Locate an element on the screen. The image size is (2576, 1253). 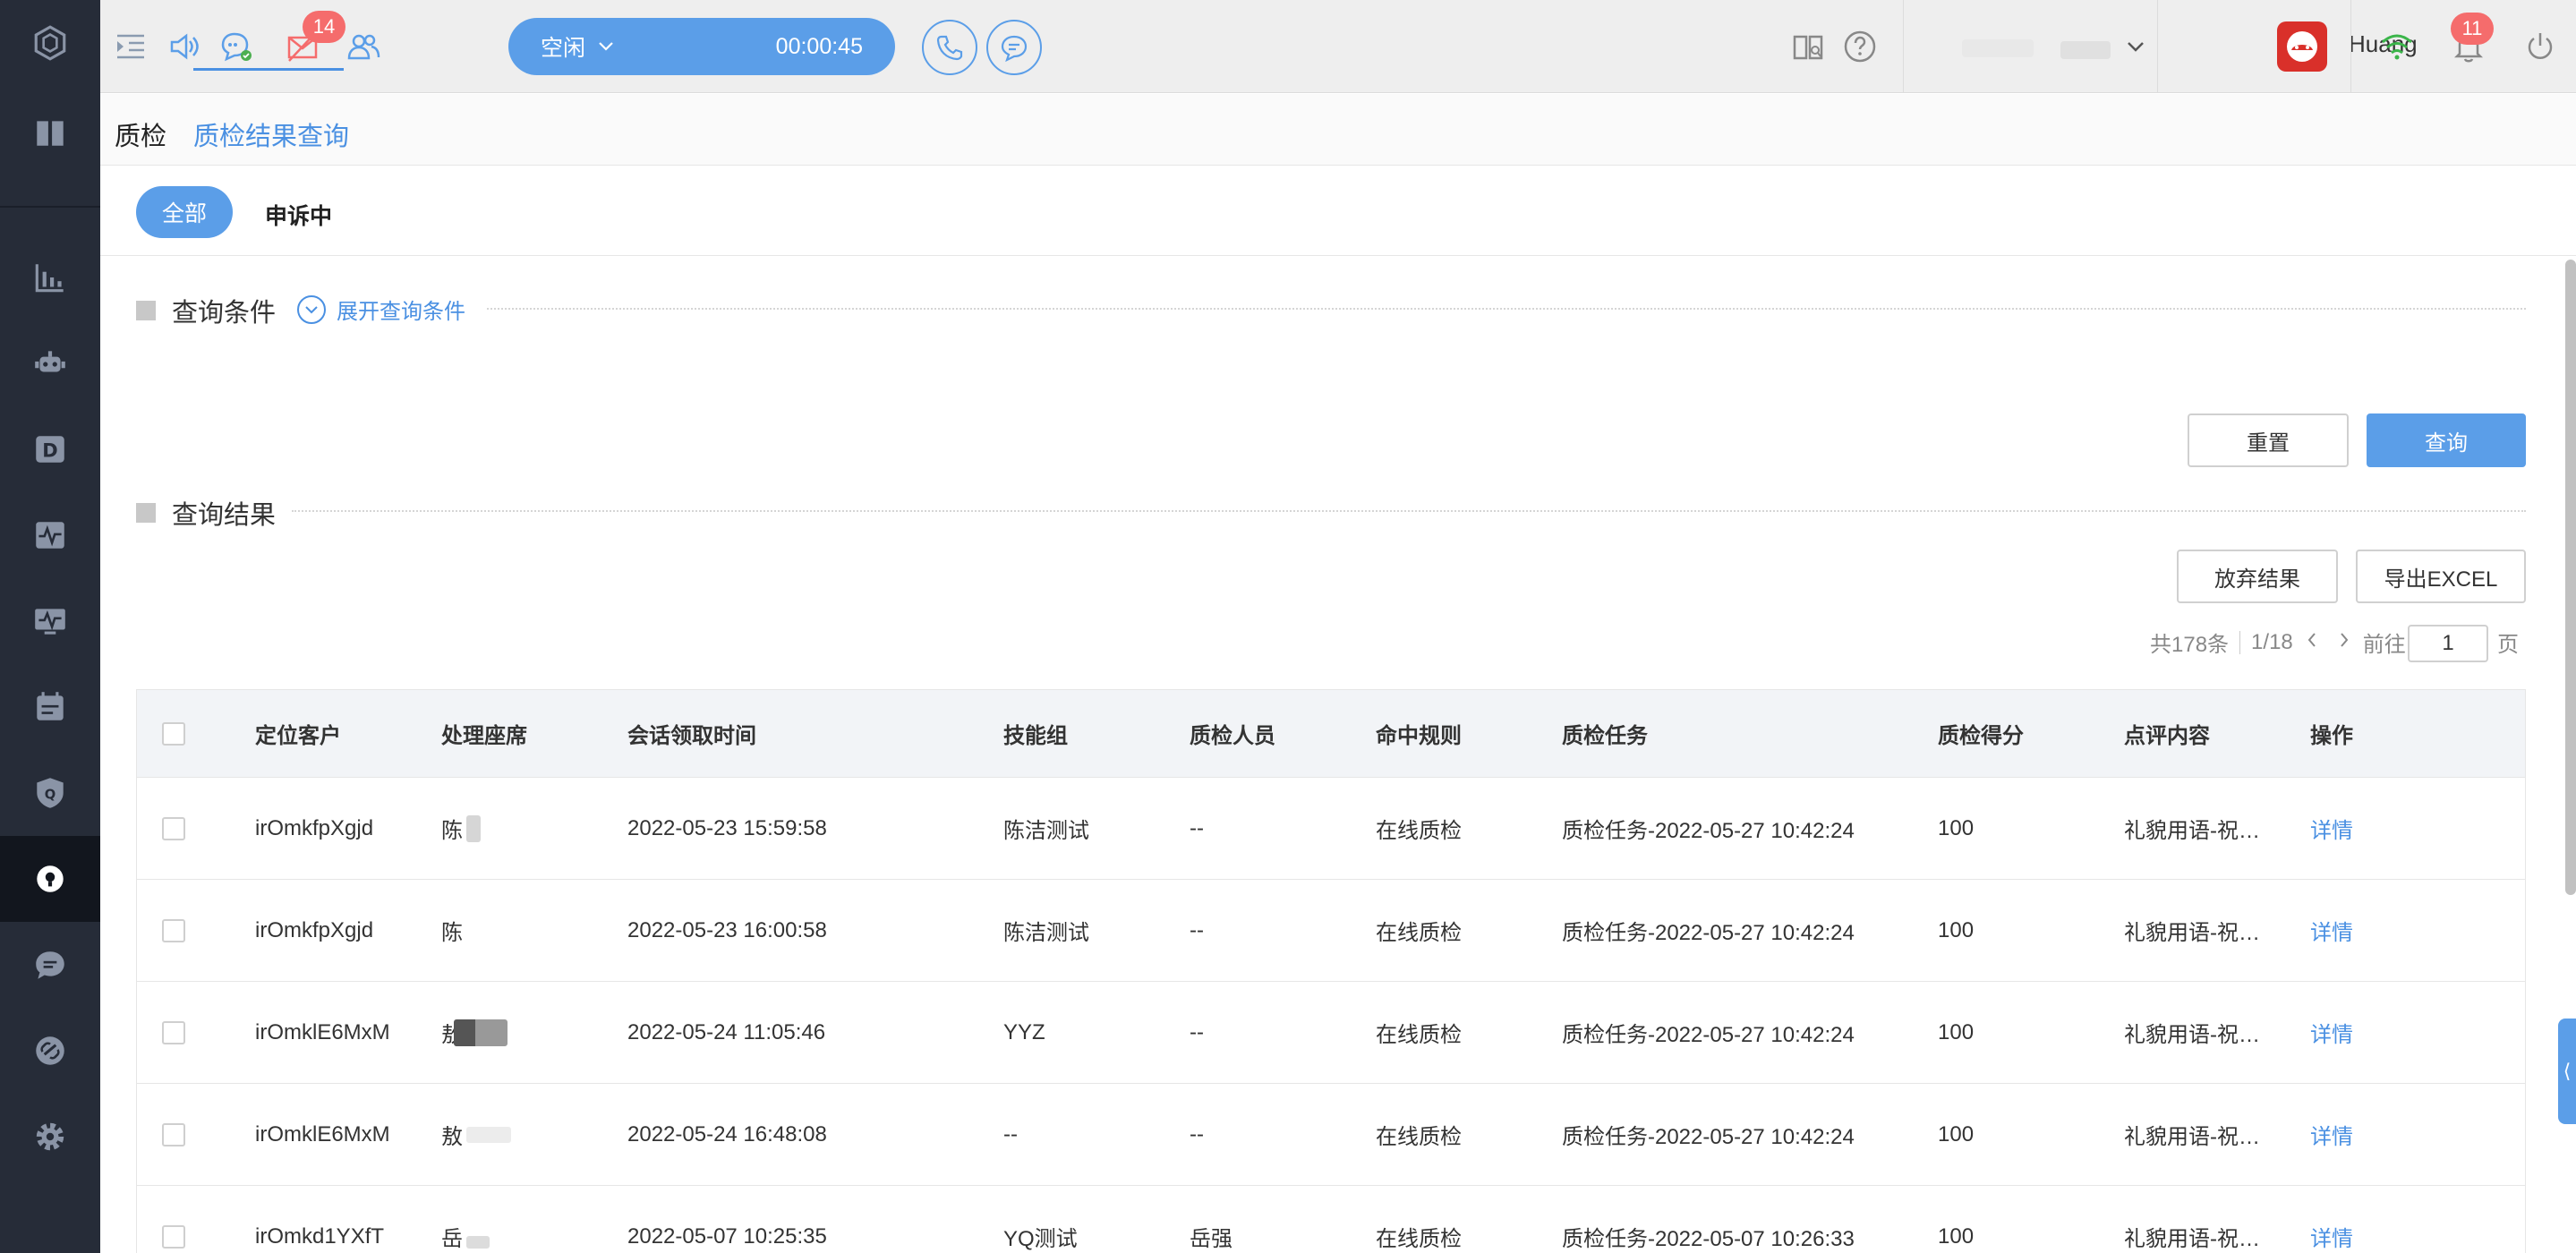
power-icon is located at coordinates (2540, 46).